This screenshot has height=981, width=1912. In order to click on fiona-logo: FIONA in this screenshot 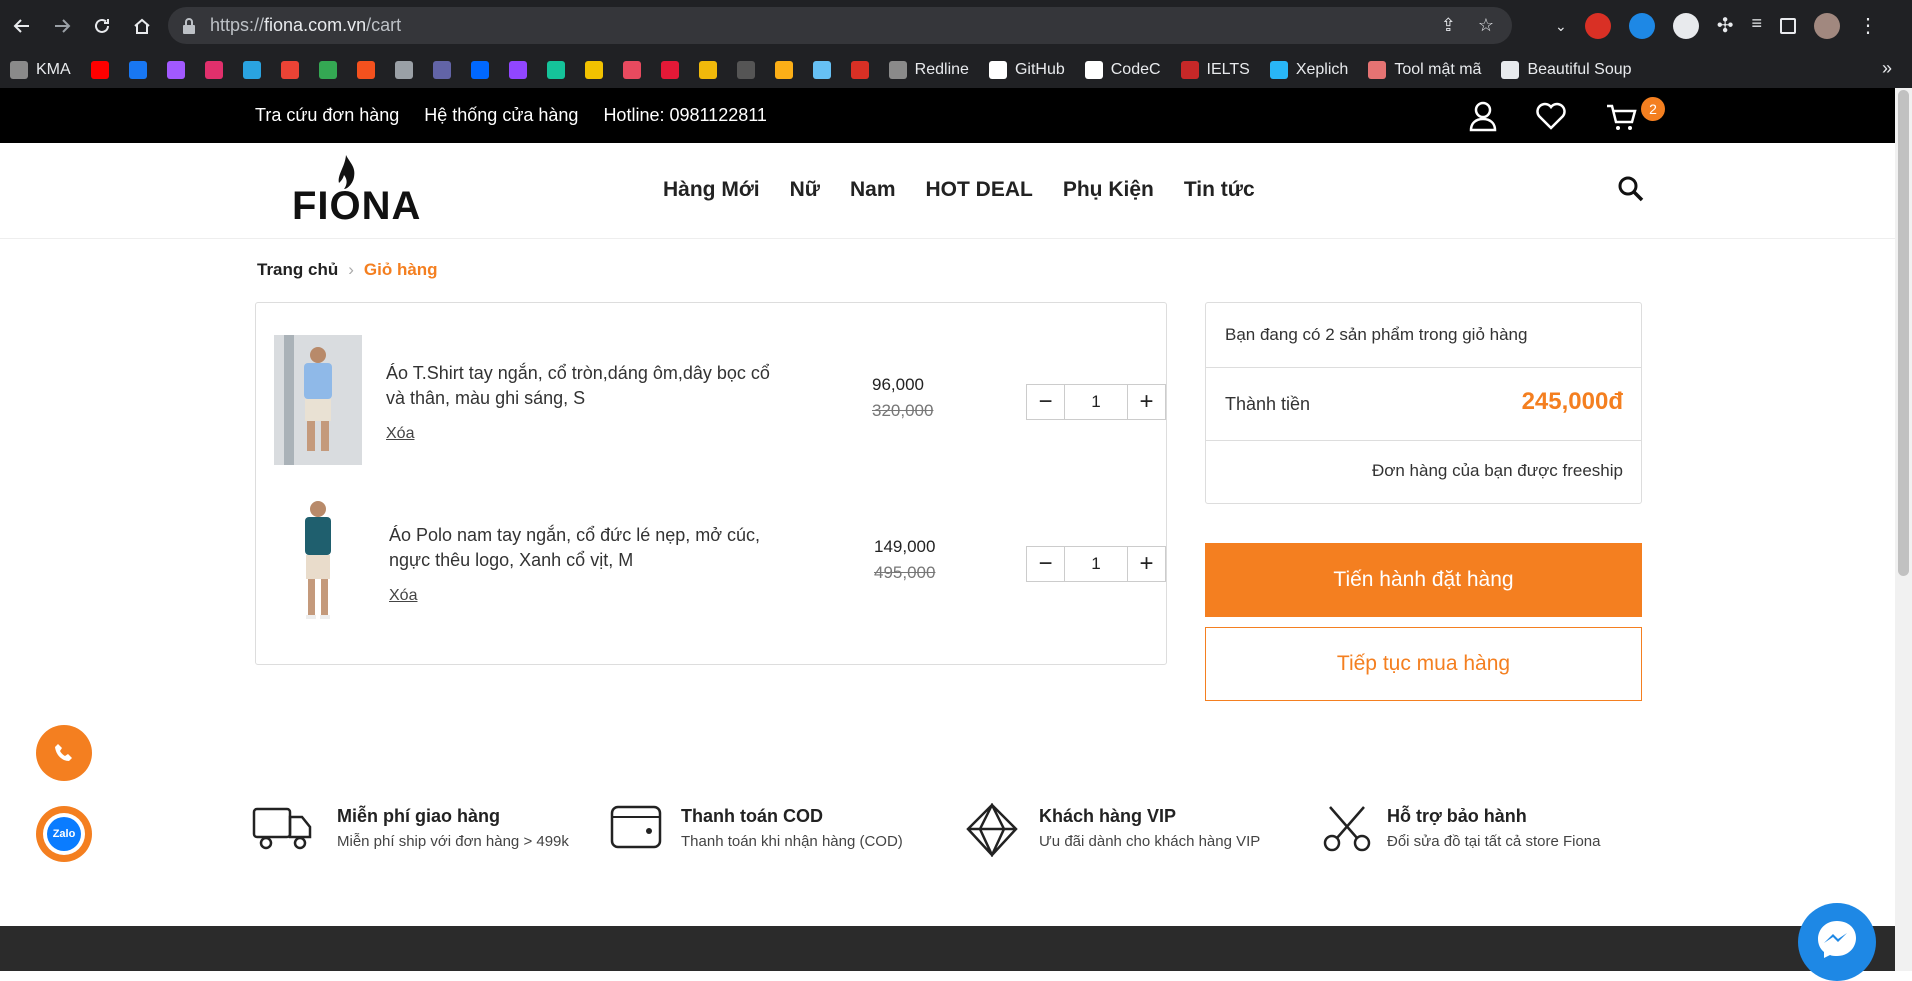, I will do `click(356, 192)`.